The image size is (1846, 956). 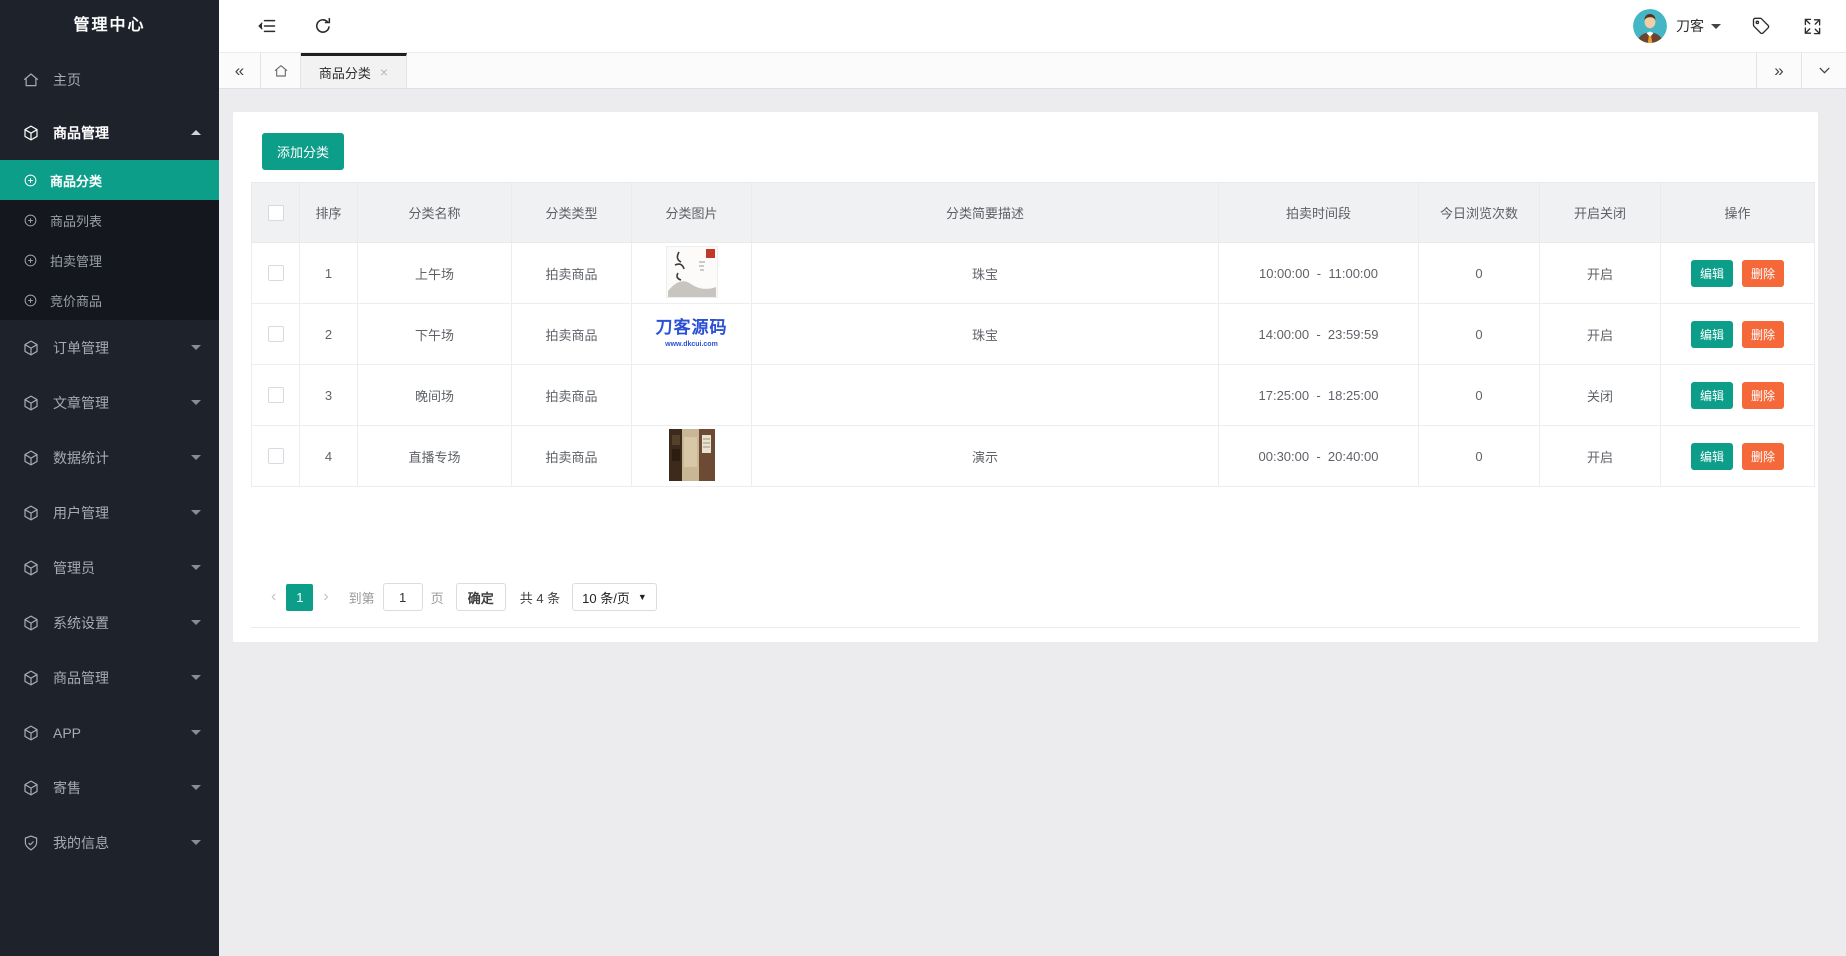 What do you see at coordinates (109, 622) in the screenshot?
I see `sidebar-item-5: 系统设置` at bounding box center [109, 622].